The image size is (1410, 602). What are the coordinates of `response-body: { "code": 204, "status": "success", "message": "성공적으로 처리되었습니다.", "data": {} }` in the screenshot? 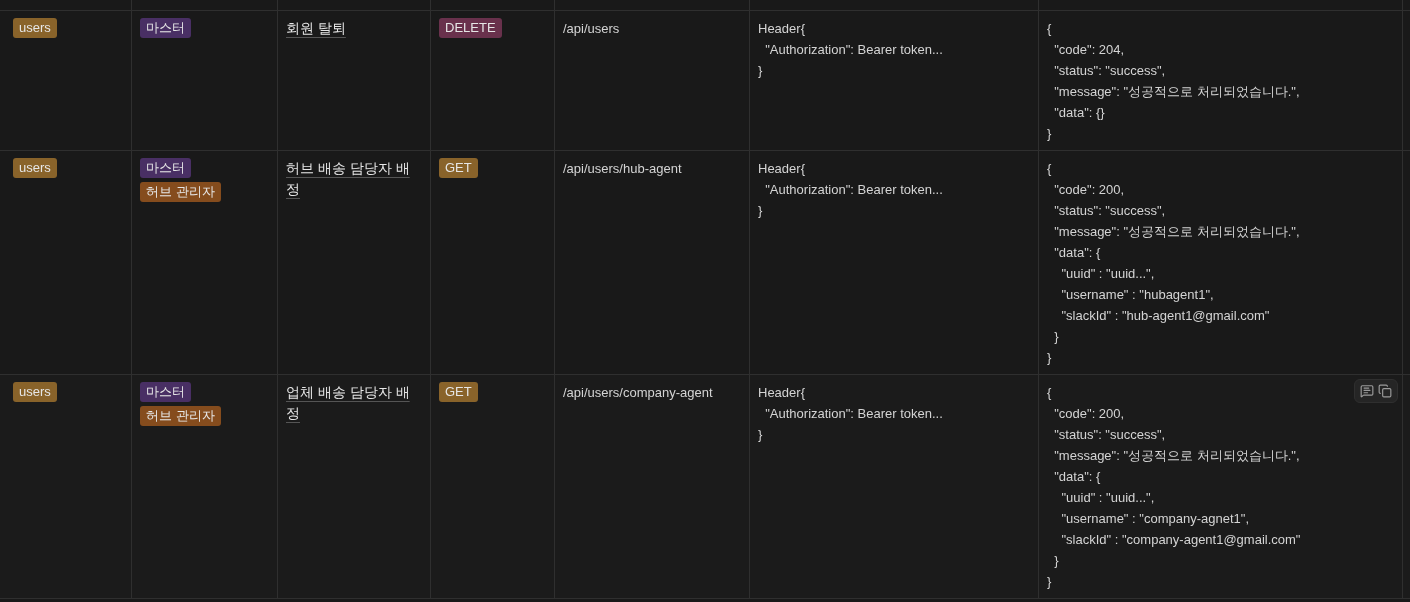 It's located at (1173, 81).